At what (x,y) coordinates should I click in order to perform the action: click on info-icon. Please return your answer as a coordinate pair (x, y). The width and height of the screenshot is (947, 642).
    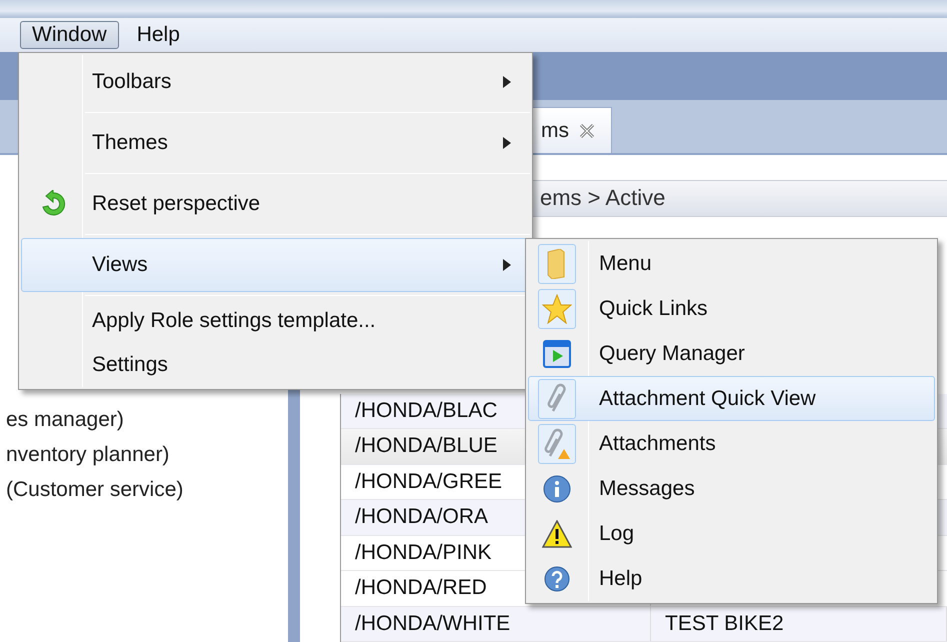
    Looking at the image, I should click on (557, 488).